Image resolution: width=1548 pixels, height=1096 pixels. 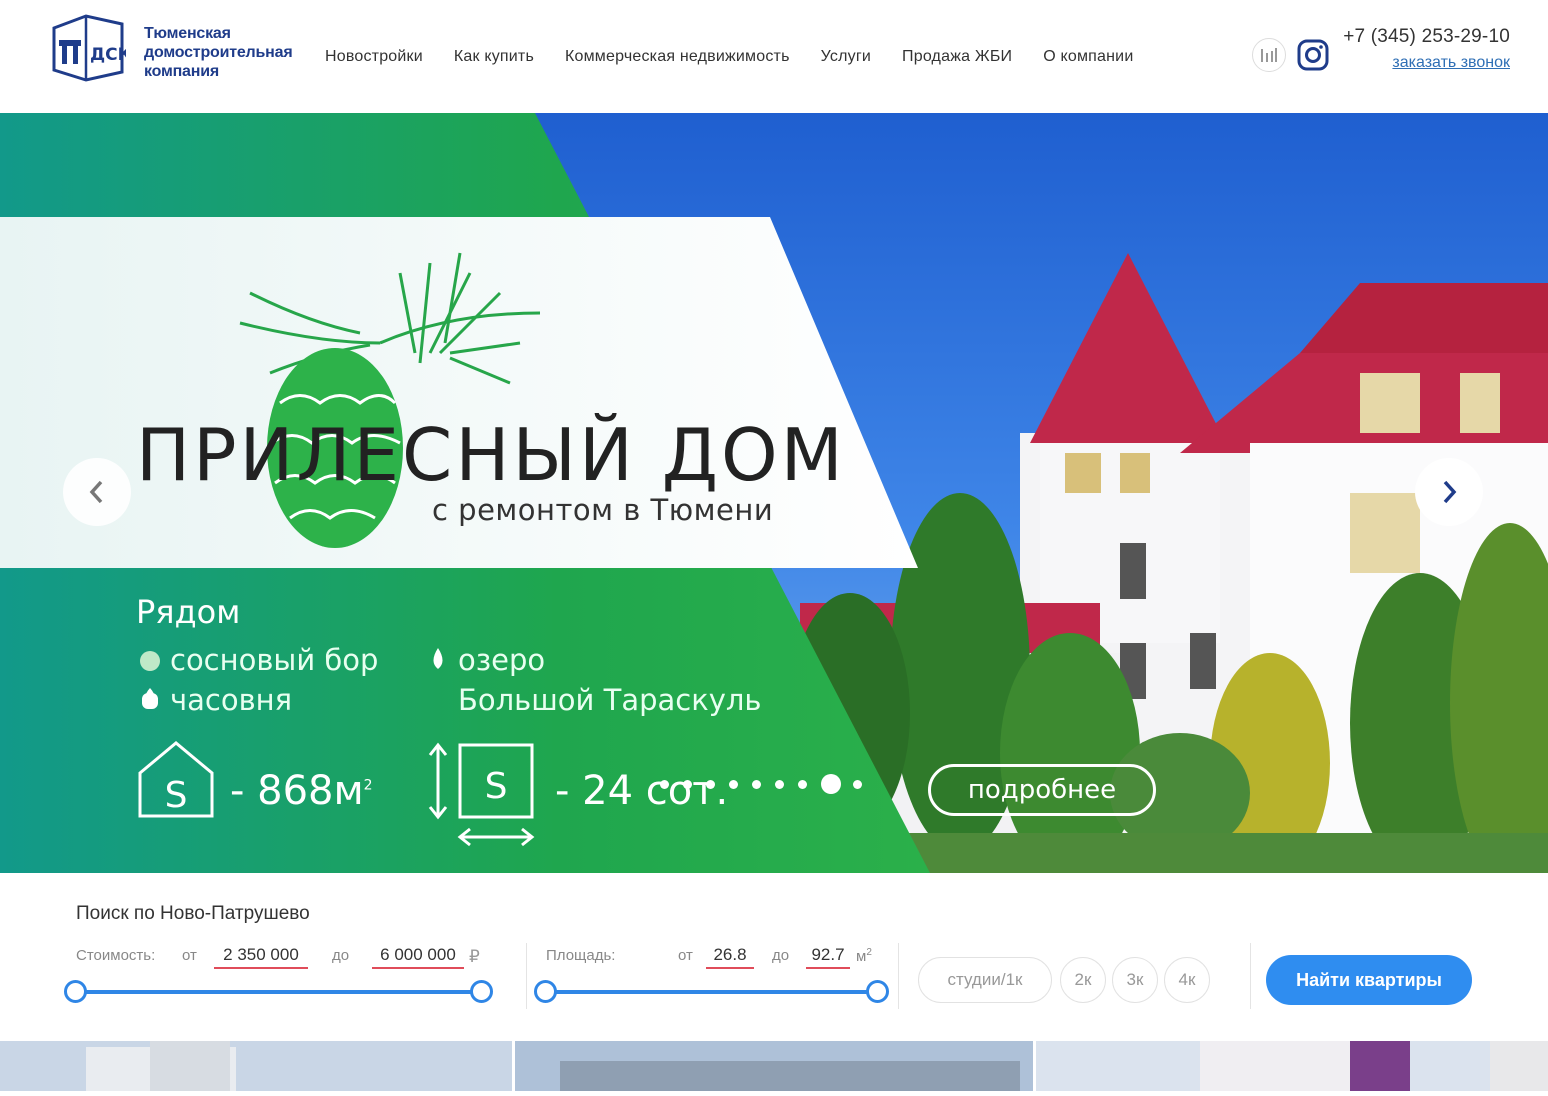 What do you see at coordinates (869, 952) in the screenshot?
I see `area-unit-sup: 2` at bounding box center [869, 952].